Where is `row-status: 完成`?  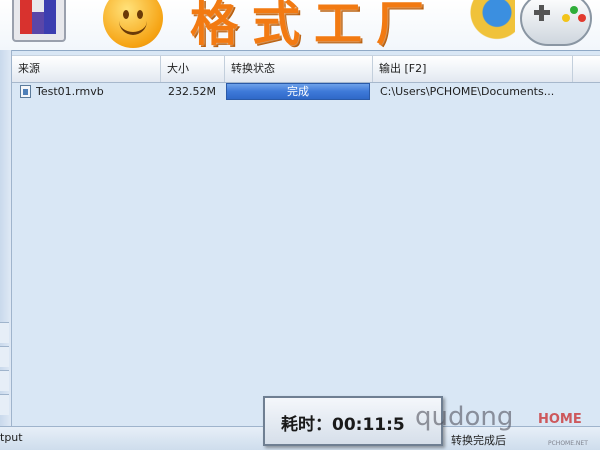 row-status: 完成 is located at coordinates (298, 91).